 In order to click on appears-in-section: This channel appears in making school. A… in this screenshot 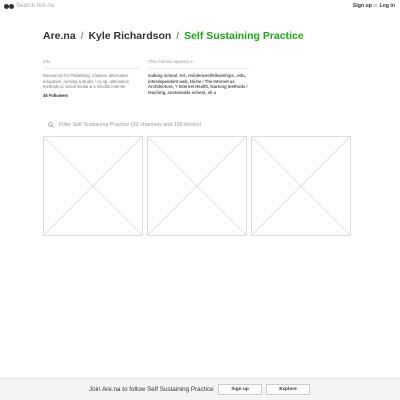, I will do `click(199, 82)`.